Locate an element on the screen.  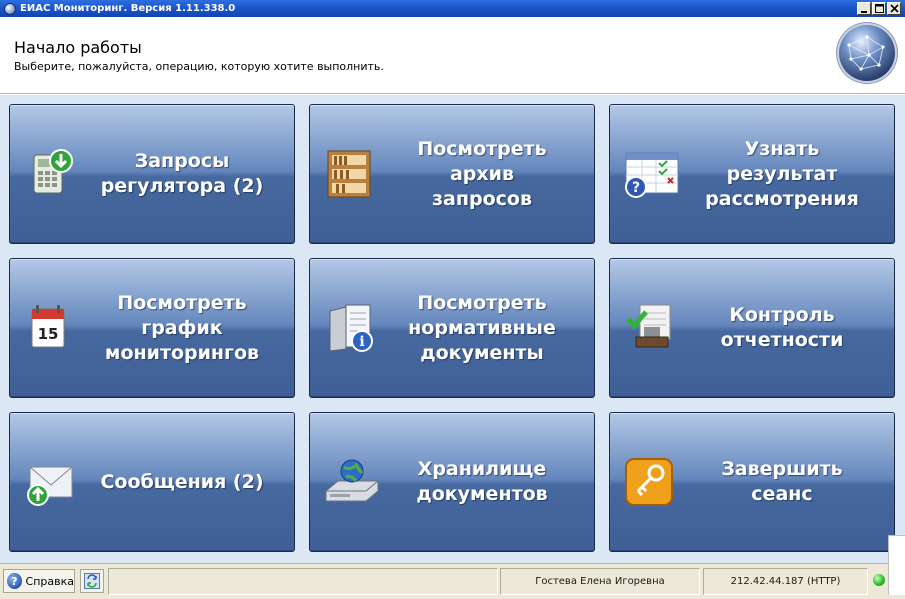
app-globe-icon is located at coordinates (10, 8).